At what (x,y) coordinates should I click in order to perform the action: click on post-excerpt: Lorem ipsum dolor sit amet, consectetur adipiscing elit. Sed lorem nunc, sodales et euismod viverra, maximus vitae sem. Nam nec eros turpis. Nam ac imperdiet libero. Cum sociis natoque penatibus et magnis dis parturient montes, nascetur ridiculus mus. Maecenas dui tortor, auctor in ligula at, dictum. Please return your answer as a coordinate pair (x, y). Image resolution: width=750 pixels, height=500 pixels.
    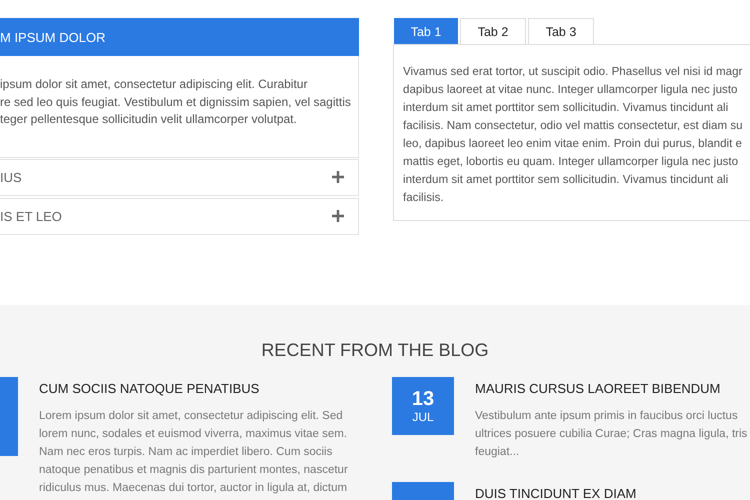
    Looking at the image, I should click on (193, 452).